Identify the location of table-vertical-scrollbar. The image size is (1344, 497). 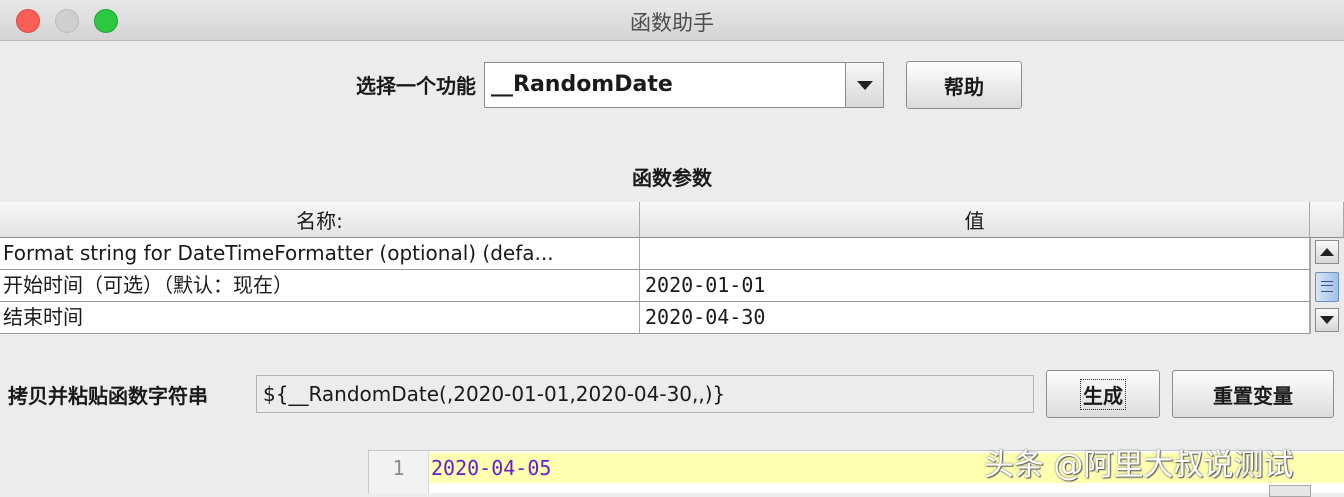
(1327, 286).